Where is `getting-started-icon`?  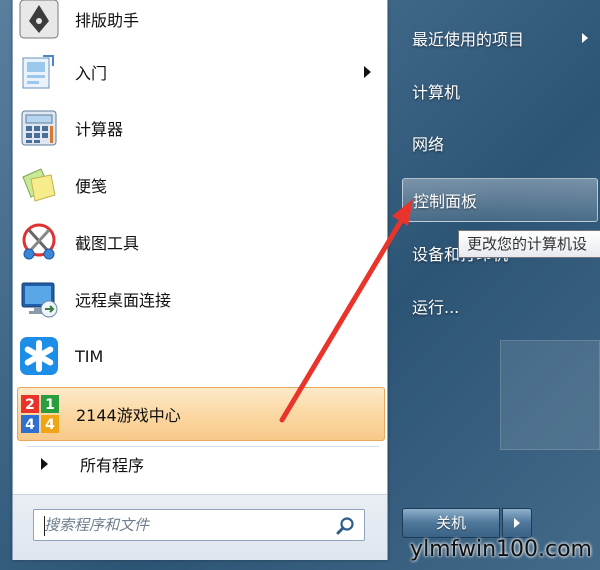
getting-started-icon is located at coordinates (38, 72).